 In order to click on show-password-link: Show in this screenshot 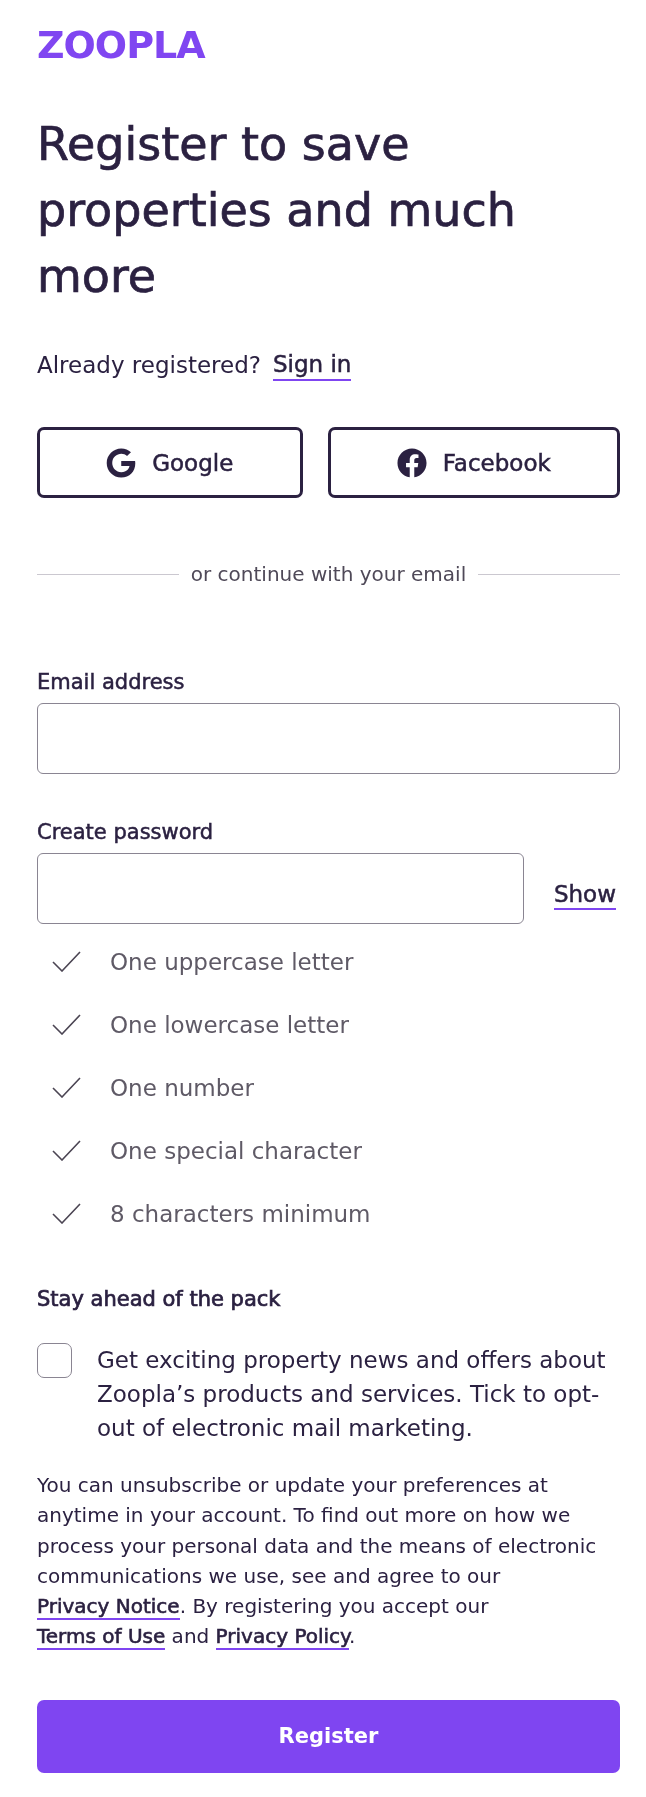, I will do `click(584, 894)`.